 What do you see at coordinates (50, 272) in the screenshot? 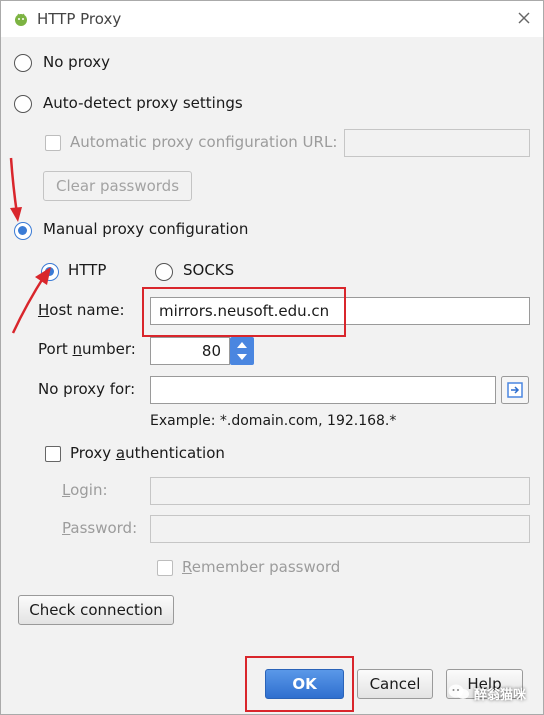
I see `http-radio` at bounding box center [50, 272].